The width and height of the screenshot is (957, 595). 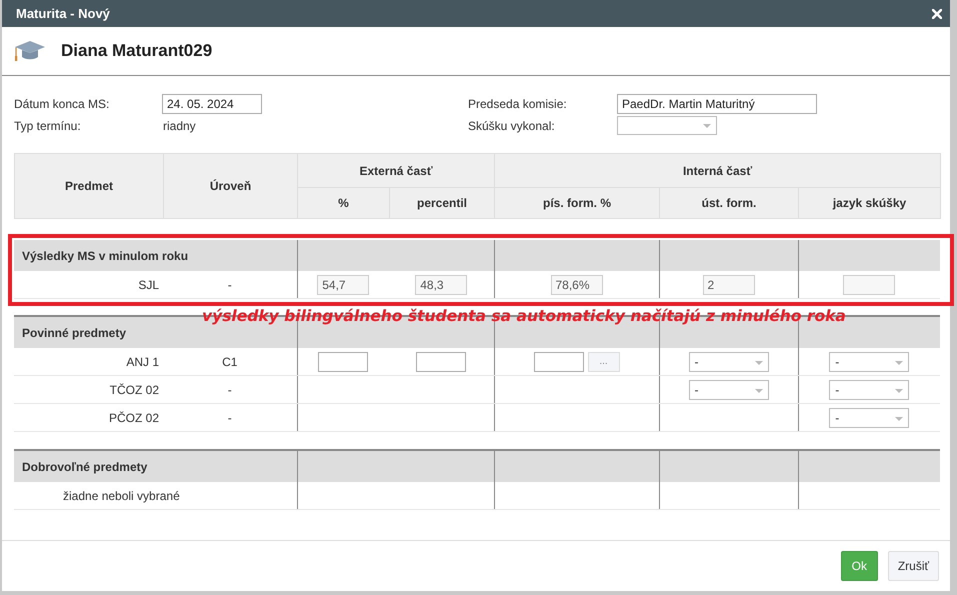 I want to click on cancel-button: Zrušiť, so click(x=913, y=566).